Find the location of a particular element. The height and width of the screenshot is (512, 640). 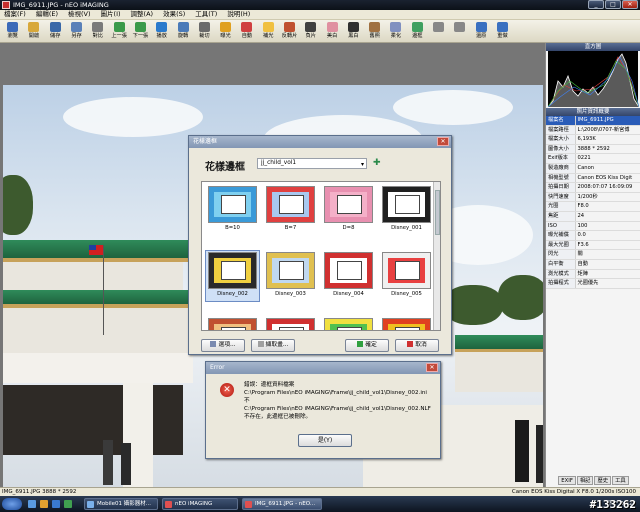

exif-row: 檔案大小 6,193K is located at coordinates (593, 139).